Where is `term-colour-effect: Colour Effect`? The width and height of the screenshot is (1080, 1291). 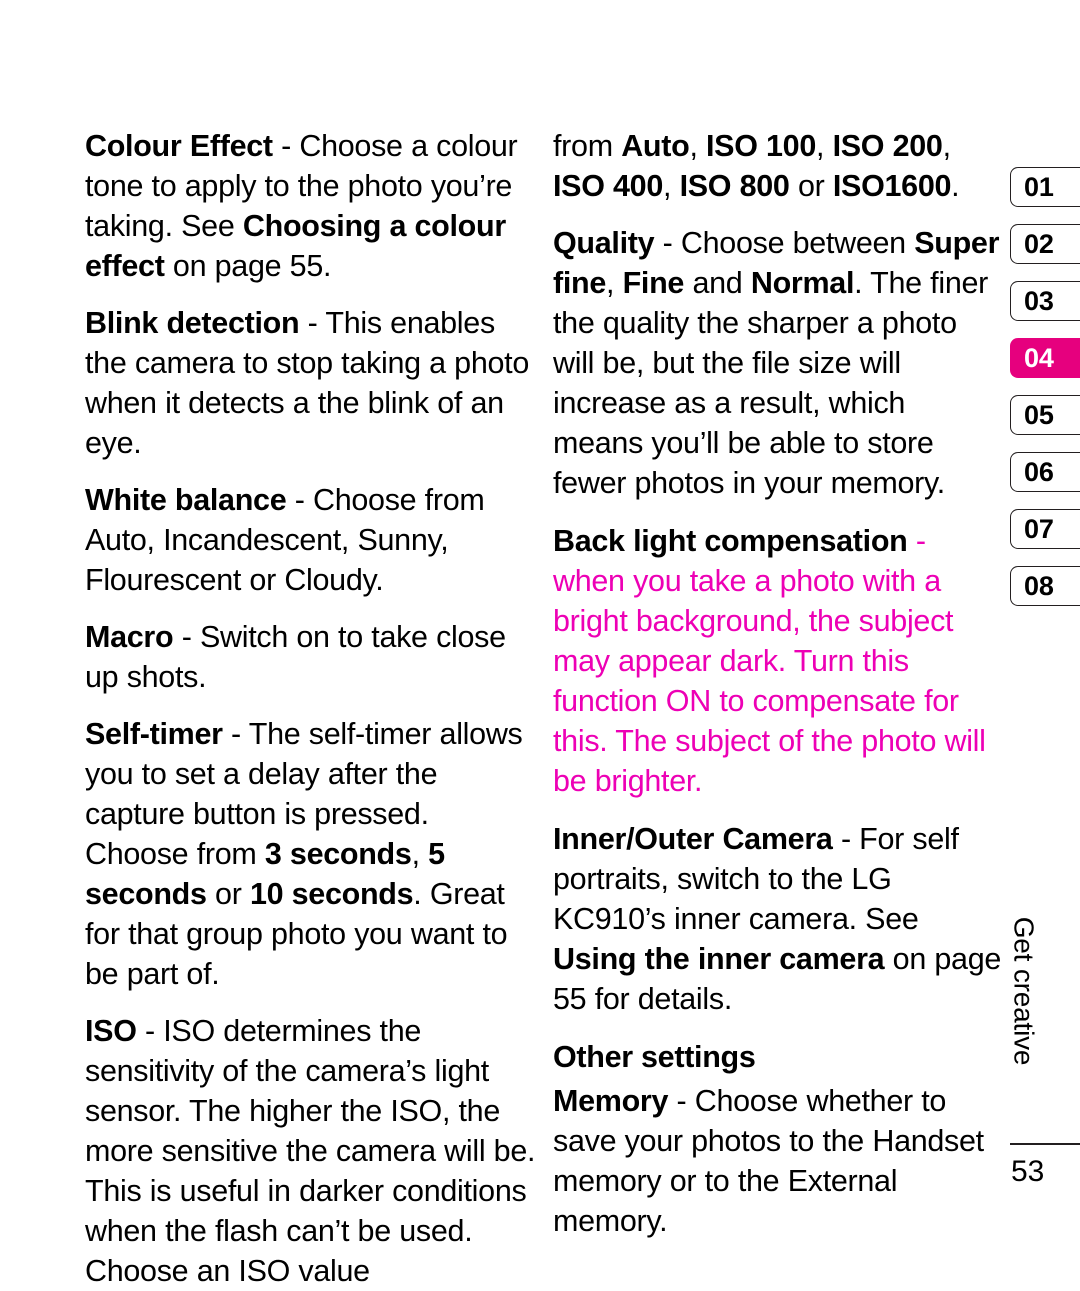
term-colour-effect: Colour Effect is located at coordinates (179, 146).